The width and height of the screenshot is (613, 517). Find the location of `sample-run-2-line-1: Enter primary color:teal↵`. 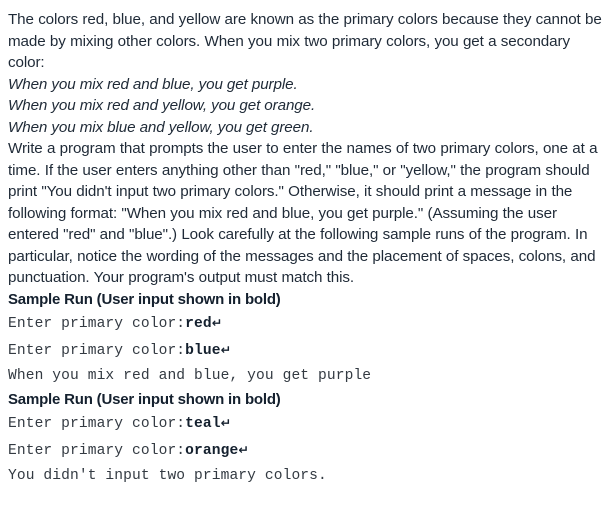

sample-run-2-line-1: Enter primary color:teal↵ is located at coordinates (306, 423).